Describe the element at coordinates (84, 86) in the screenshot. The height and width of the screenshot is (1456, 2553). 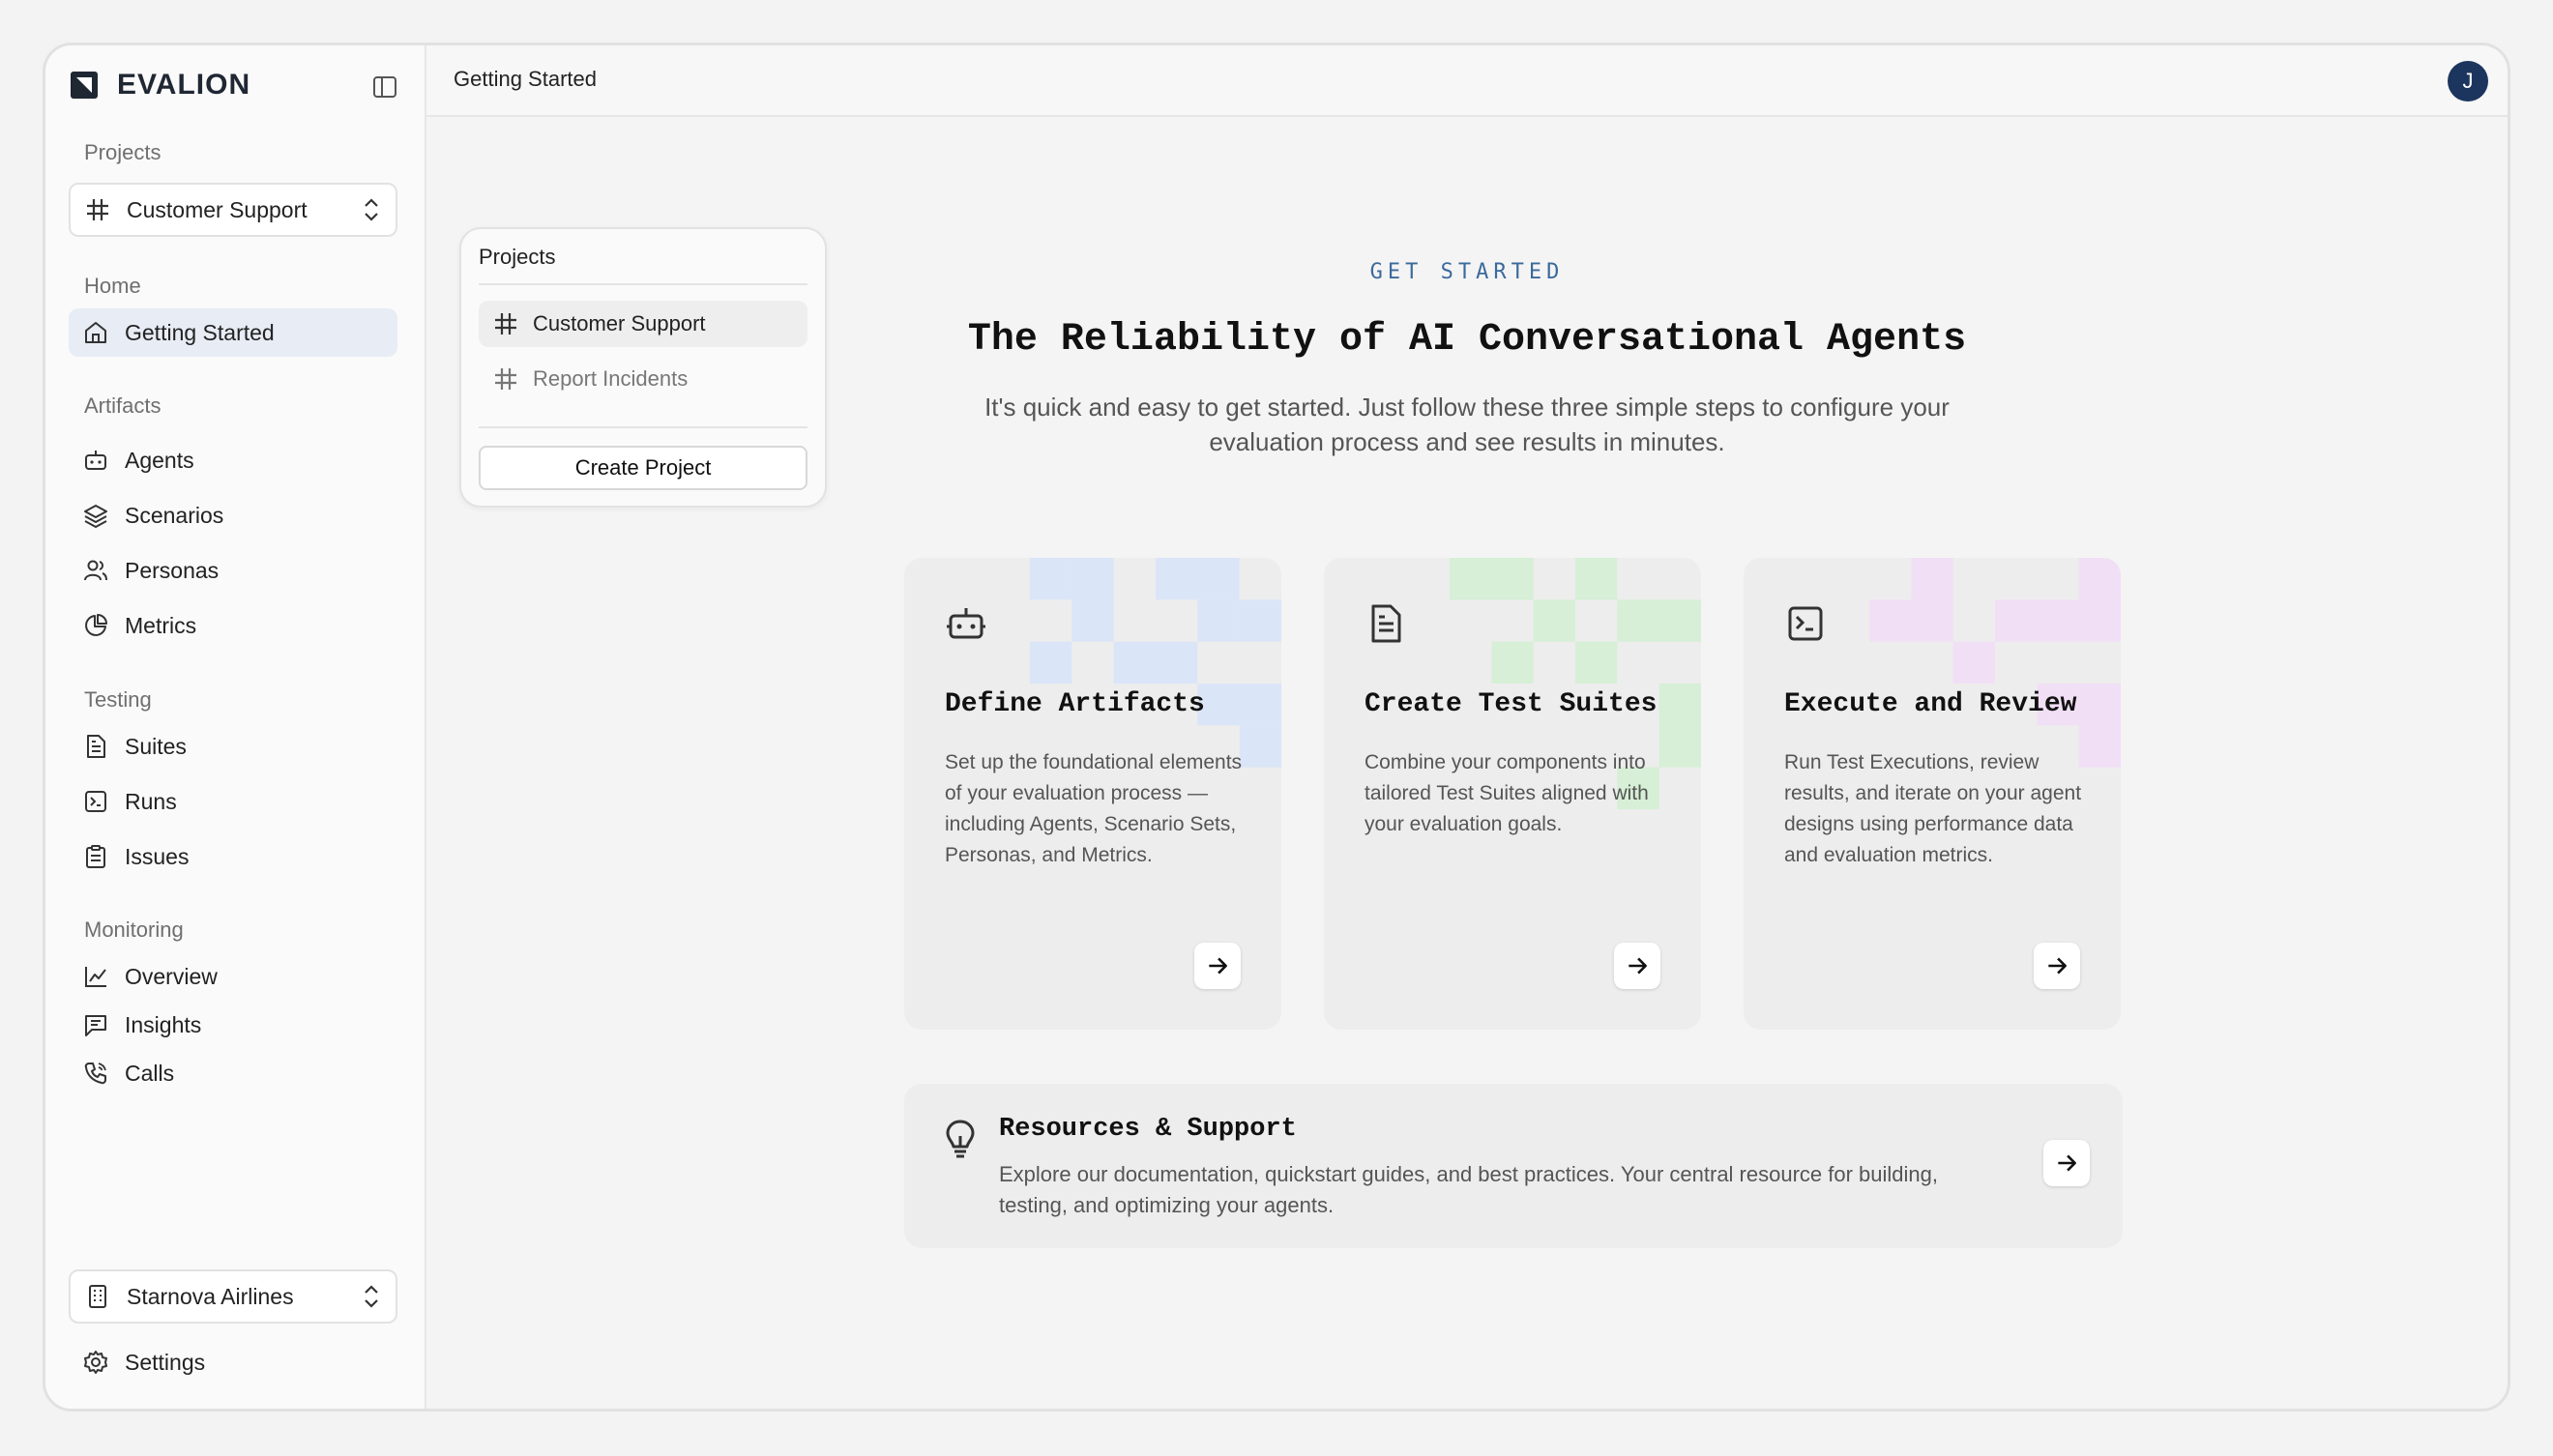
I see `brand-logo-icon` at that location.